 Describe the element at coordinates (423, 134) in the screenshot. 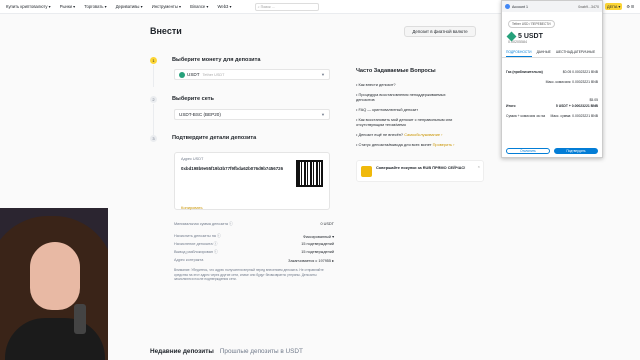

I see `self-service-link: Самообслуживание ›` at that location.